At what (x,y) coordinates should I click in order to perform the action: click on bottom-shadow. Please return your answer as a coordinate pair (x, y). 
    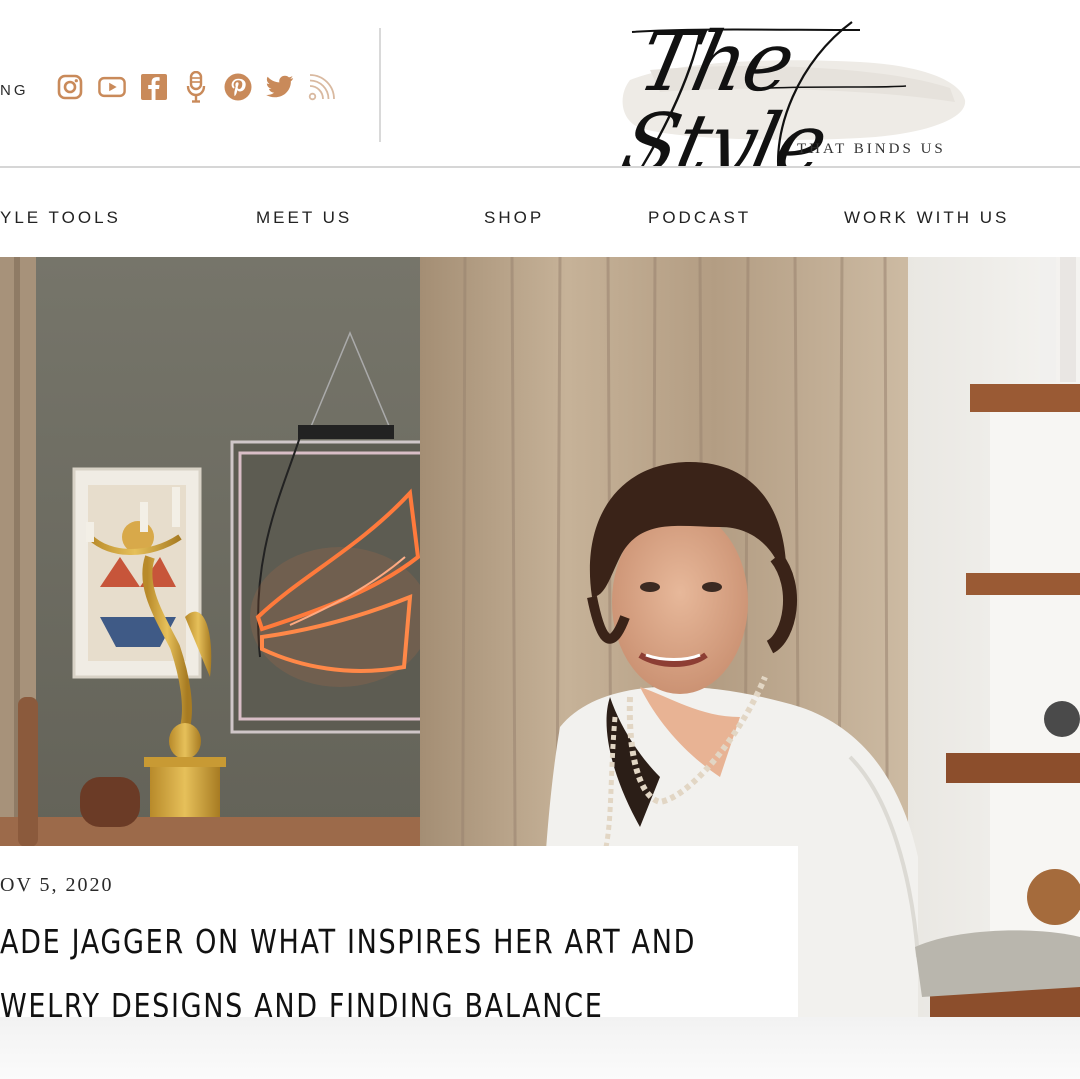
    Looking at the image, I should click on (540, 1048).